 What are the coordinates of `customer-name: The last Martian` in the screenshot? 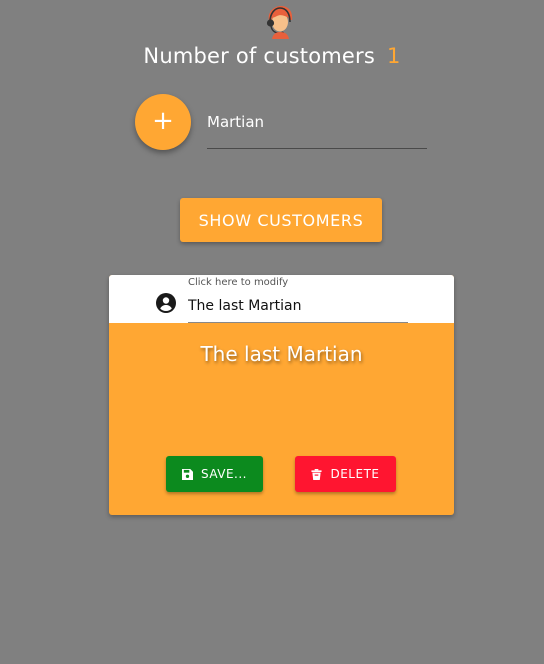 It's located at (281, 354).